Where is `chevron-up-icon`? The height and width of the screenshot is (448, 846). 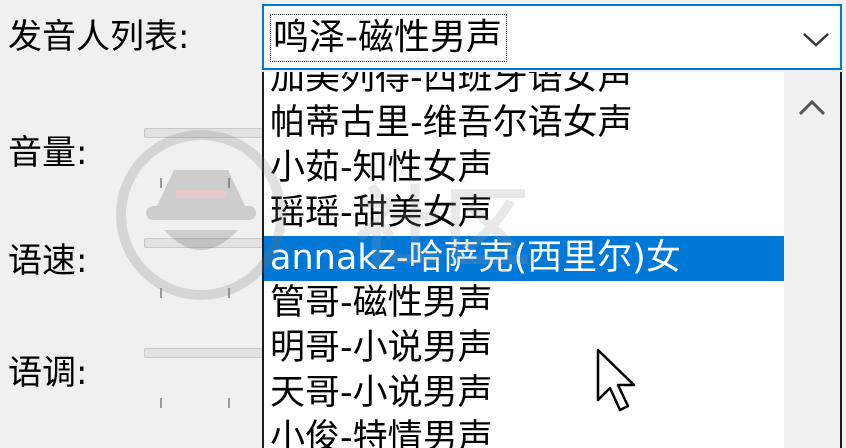 chevron-up-icon is located at coordinates (812, 107).